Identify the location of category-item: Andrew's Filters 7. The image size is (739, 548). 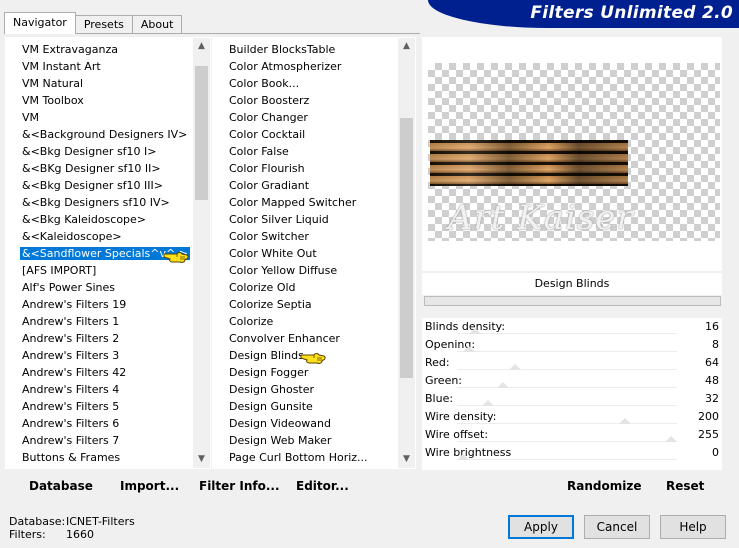
(99, 440).